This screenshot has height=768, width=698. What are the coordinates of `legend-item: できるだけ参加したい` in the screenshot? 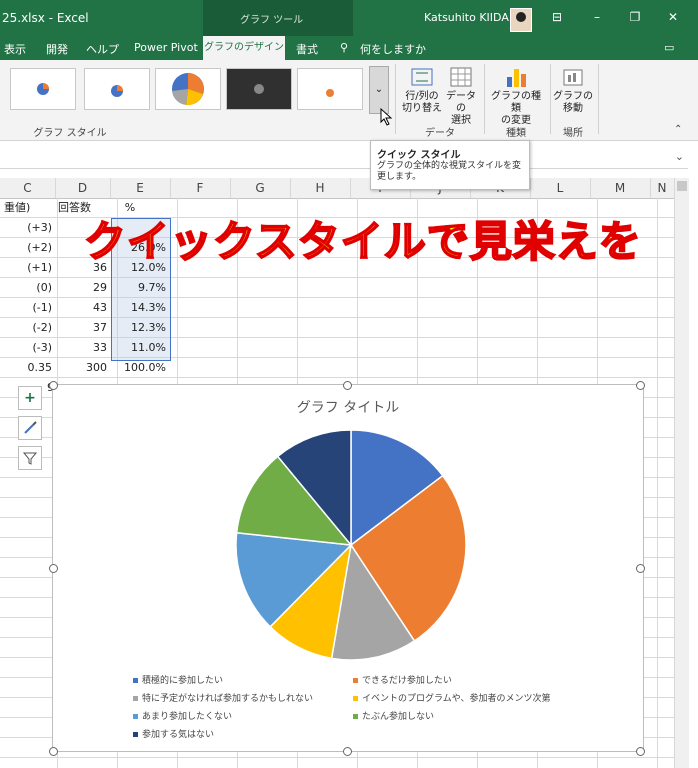 It's located at (402, 679).